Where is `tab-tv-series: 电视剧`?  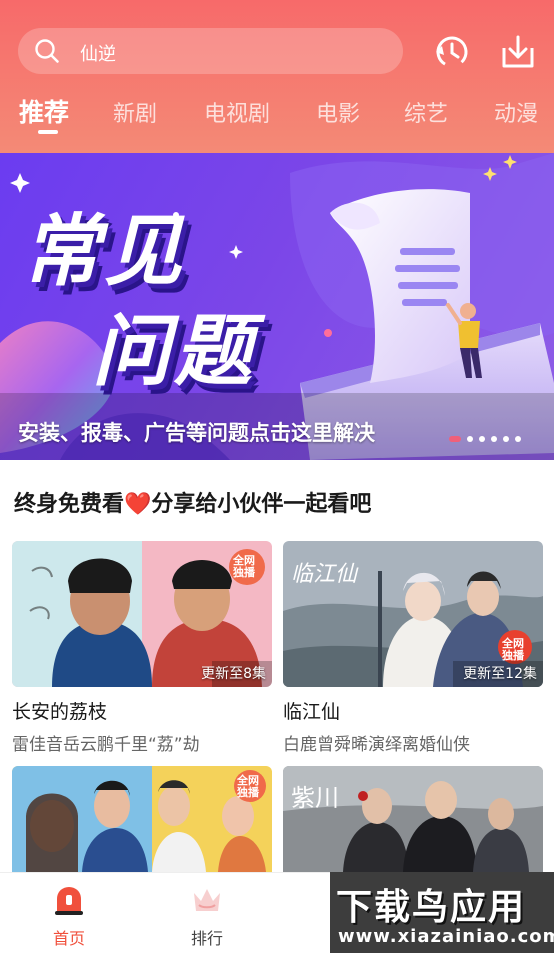
tab-tv-series: 电视剧 is located at coordinates (237, 112).